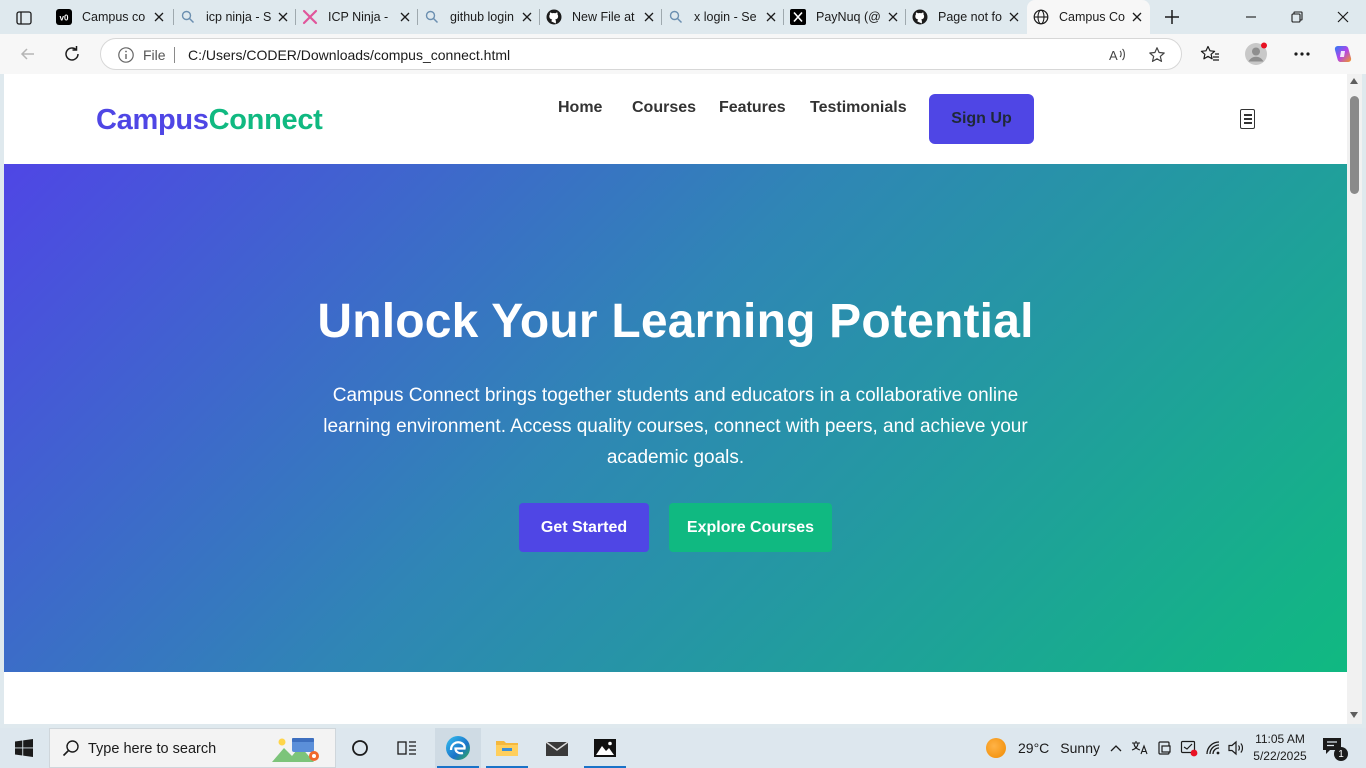 The width and height of the screenshot is (1366, 768). What do you see at coordinates (848, 17) in the screenshot?
I see `tab-title: PayNuq (@` at bounding box center [848, 17].